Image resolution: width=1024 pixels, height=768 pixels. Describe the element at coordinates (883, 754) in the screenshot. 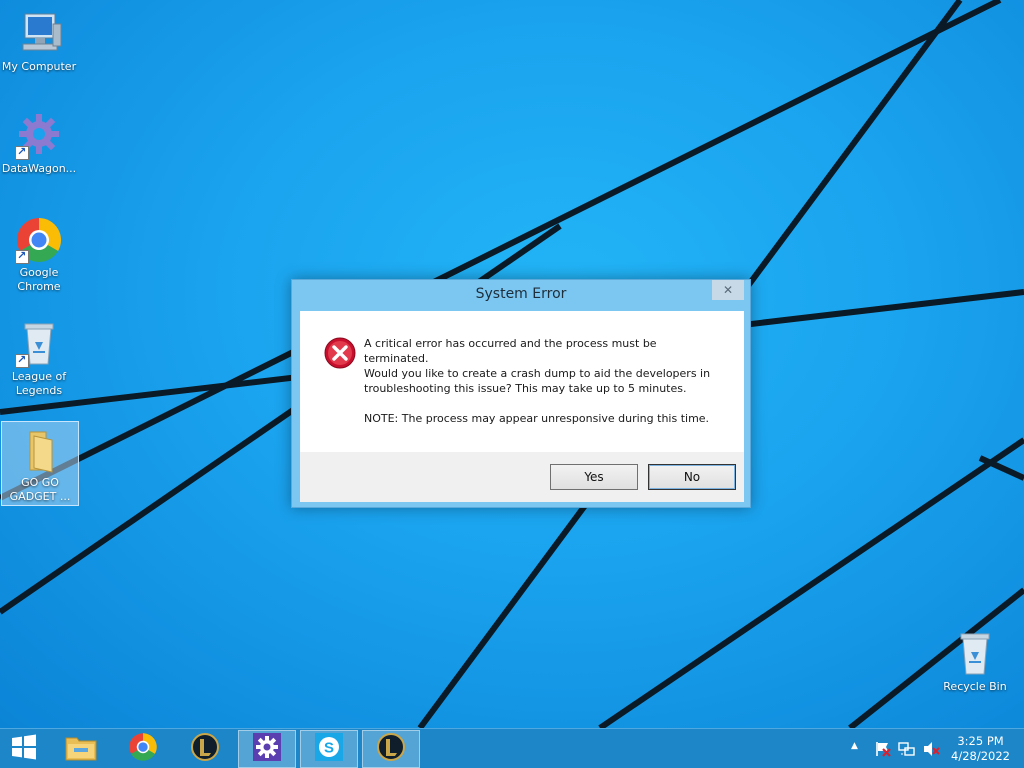

I see `action-center-flag-icon` at that location.